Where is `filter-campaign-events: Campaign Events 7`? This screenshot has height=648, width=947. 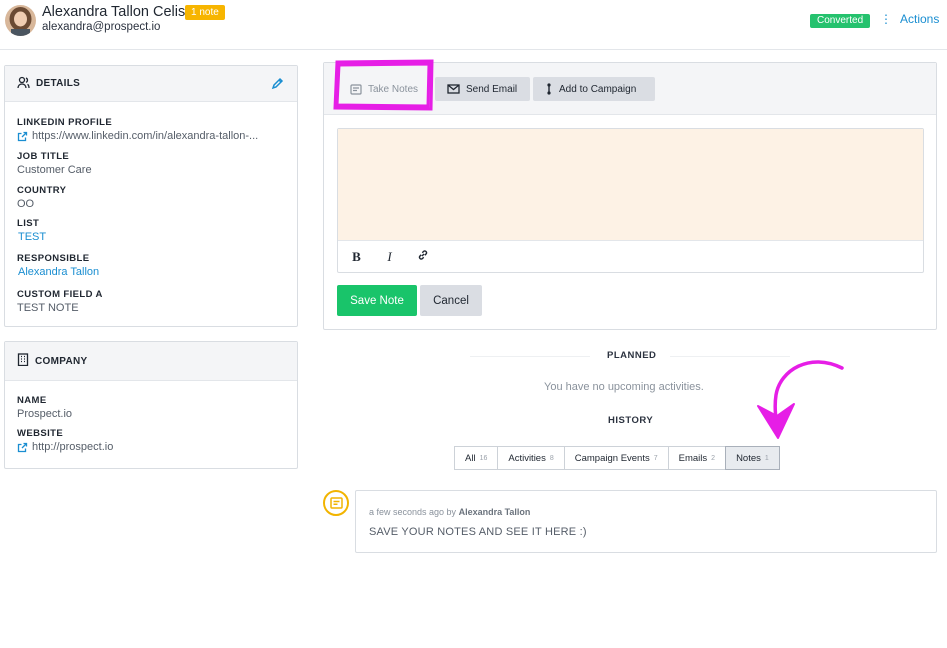 filter-campaign-events: Campaign Events 7 is located at coordinates (616, 458).